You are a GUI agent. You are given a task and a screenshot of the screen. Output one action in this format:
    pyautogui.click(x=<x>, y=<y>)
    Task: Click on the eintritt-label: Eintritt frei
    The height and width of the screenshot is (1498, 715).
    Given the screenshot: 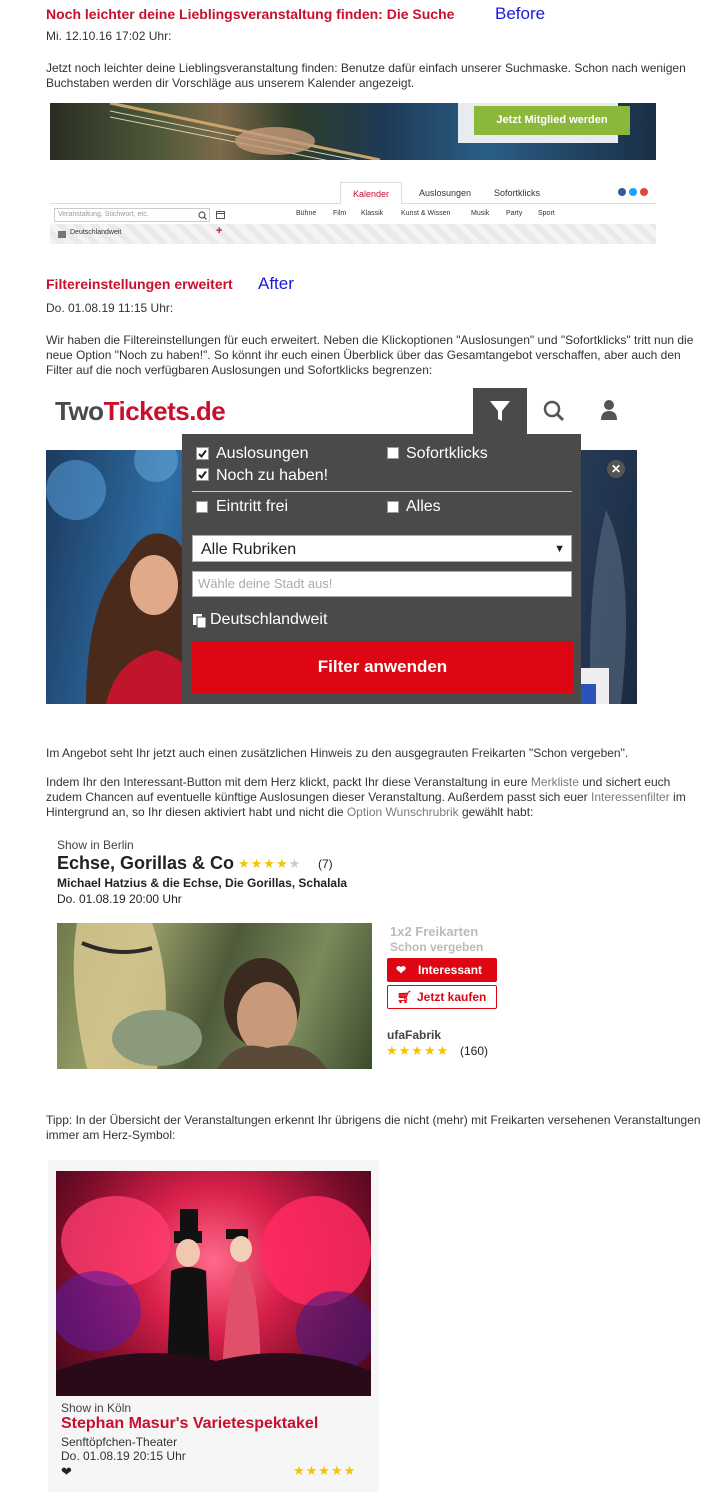 What is the action you would take?
    pyautogui.click(x=252, y=507)
    